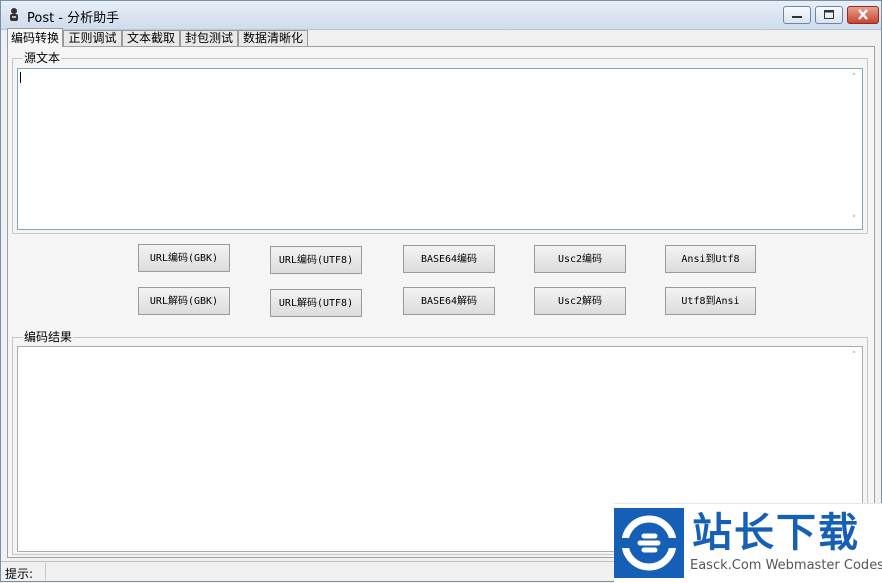 Image resolution: width=882 pixels, height=583 pixels. Describe the element at coordinates (14, 15) in the screenshot. I see `app-icon` at that location.